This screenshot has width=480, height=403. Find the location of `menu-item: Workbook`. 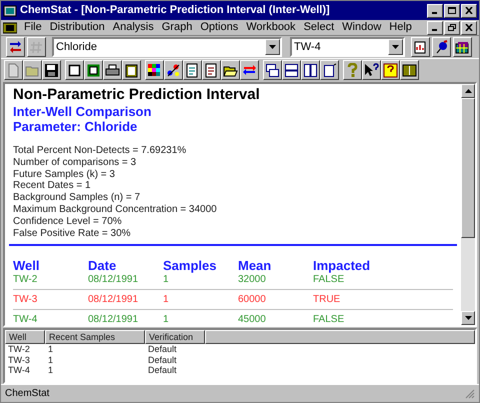

menu-item: Workbook is located at coordinates (271, 27).